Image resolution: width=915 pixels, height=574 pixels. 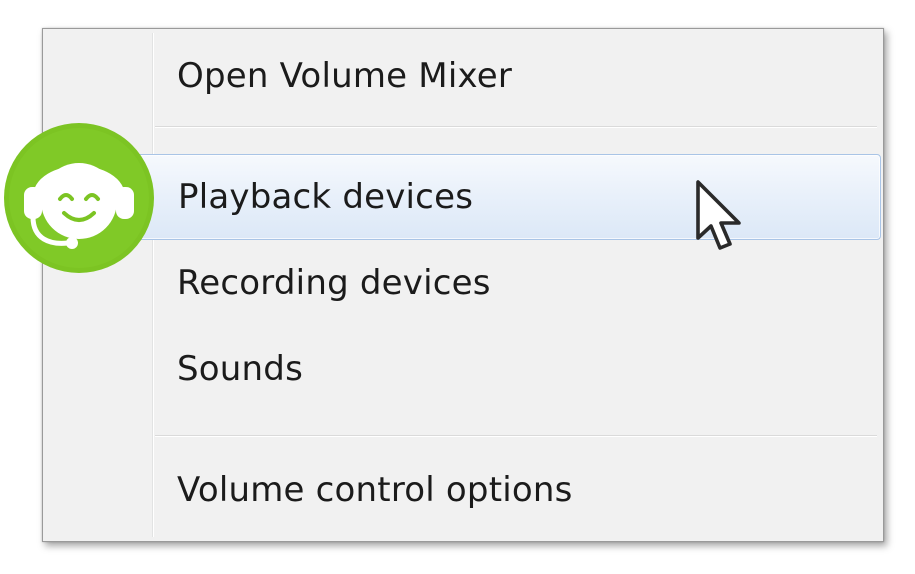 I want to click on menu-item-open-volume-mixer: Open Volume Mixer, so click(x=463, y=76).